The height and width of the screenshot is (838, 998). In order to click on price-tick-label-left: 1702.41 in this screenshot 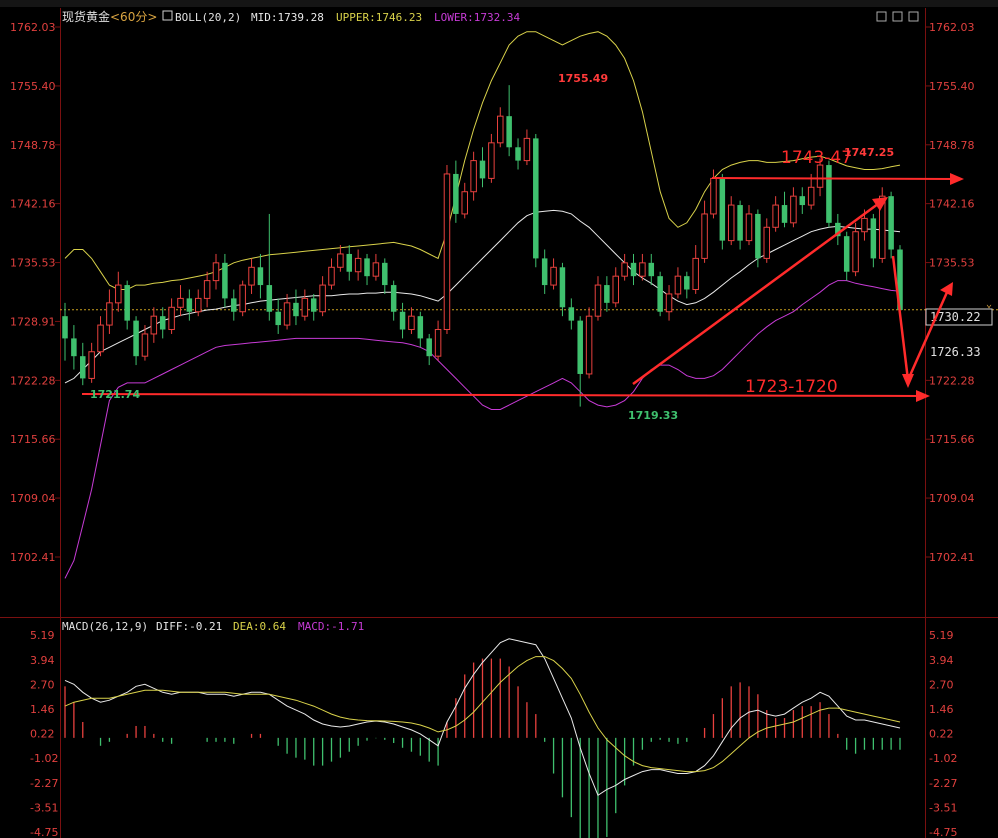, I will do `click(33, 557)`.